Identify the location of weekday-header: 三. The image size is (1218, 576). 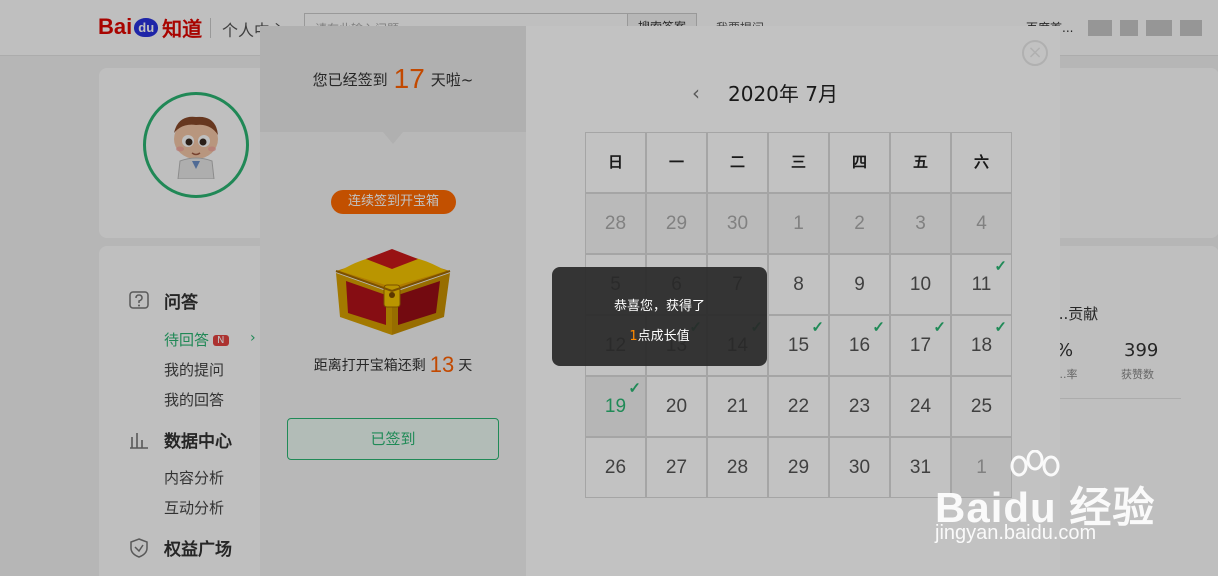
(798, 162).